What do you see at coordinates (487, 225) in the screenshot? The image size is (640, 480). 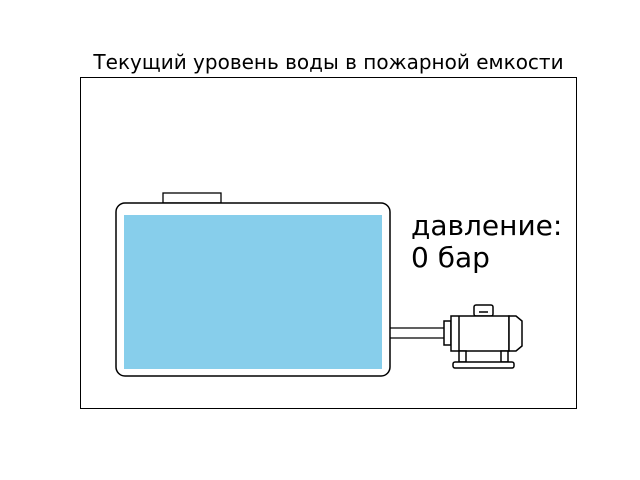 I see `pressure-label: давление:` at bounding box center [487, 225].